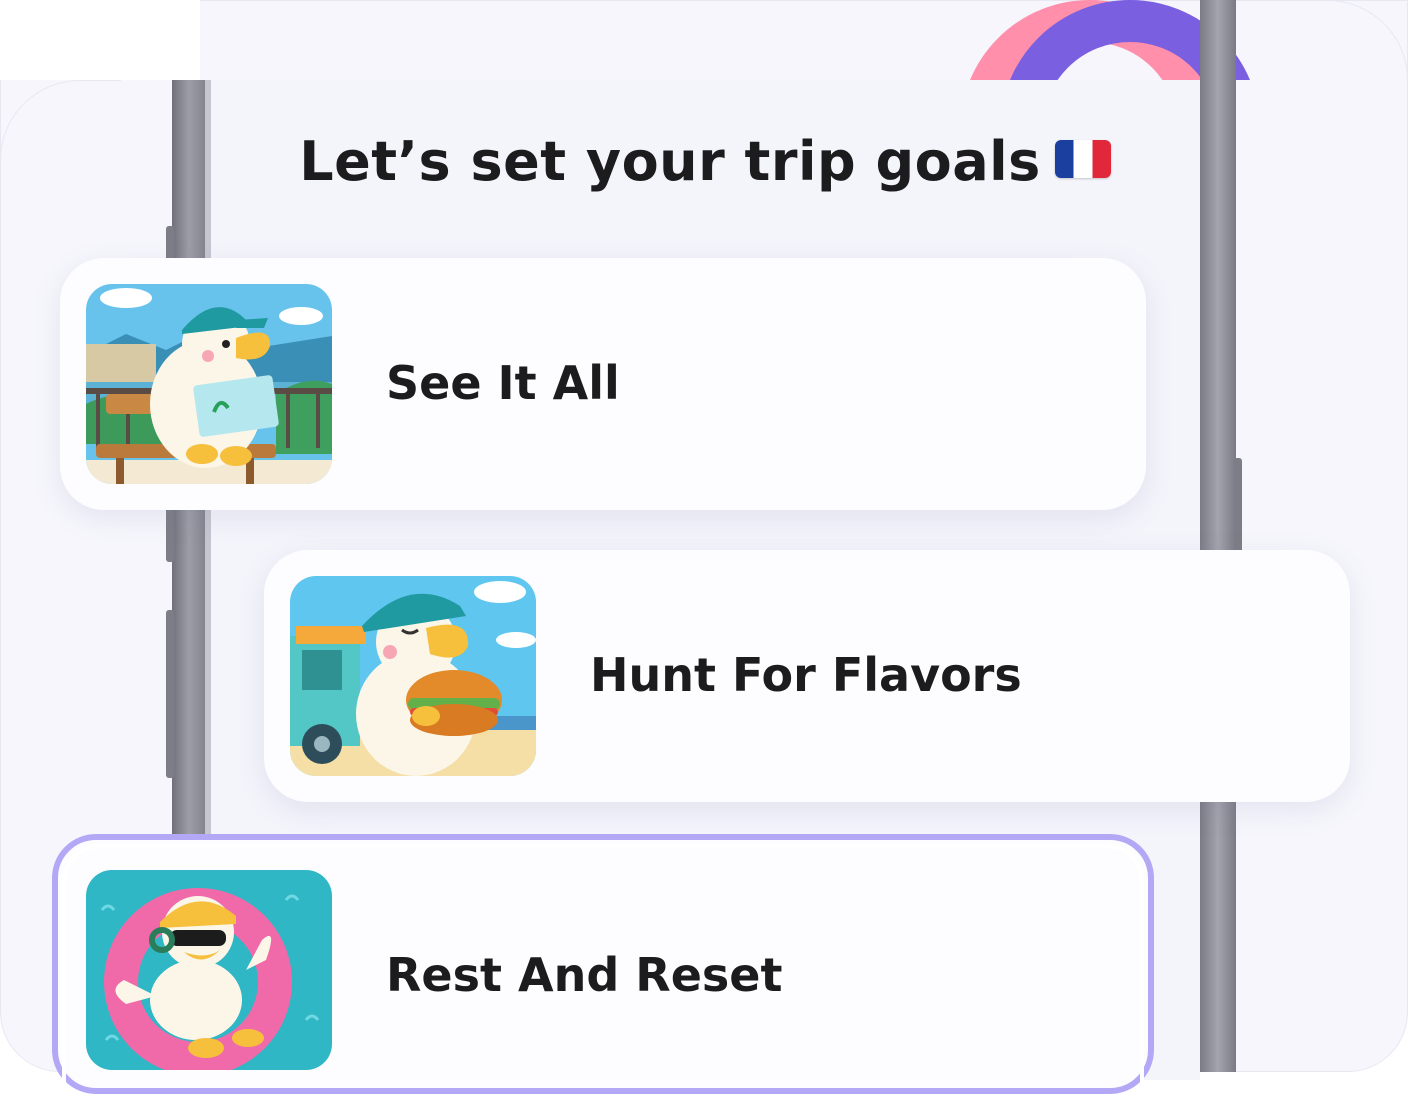  Describe the element at coordinates (503, 383) in the screenshot. I see `goal-option-label: See It All` at that location.